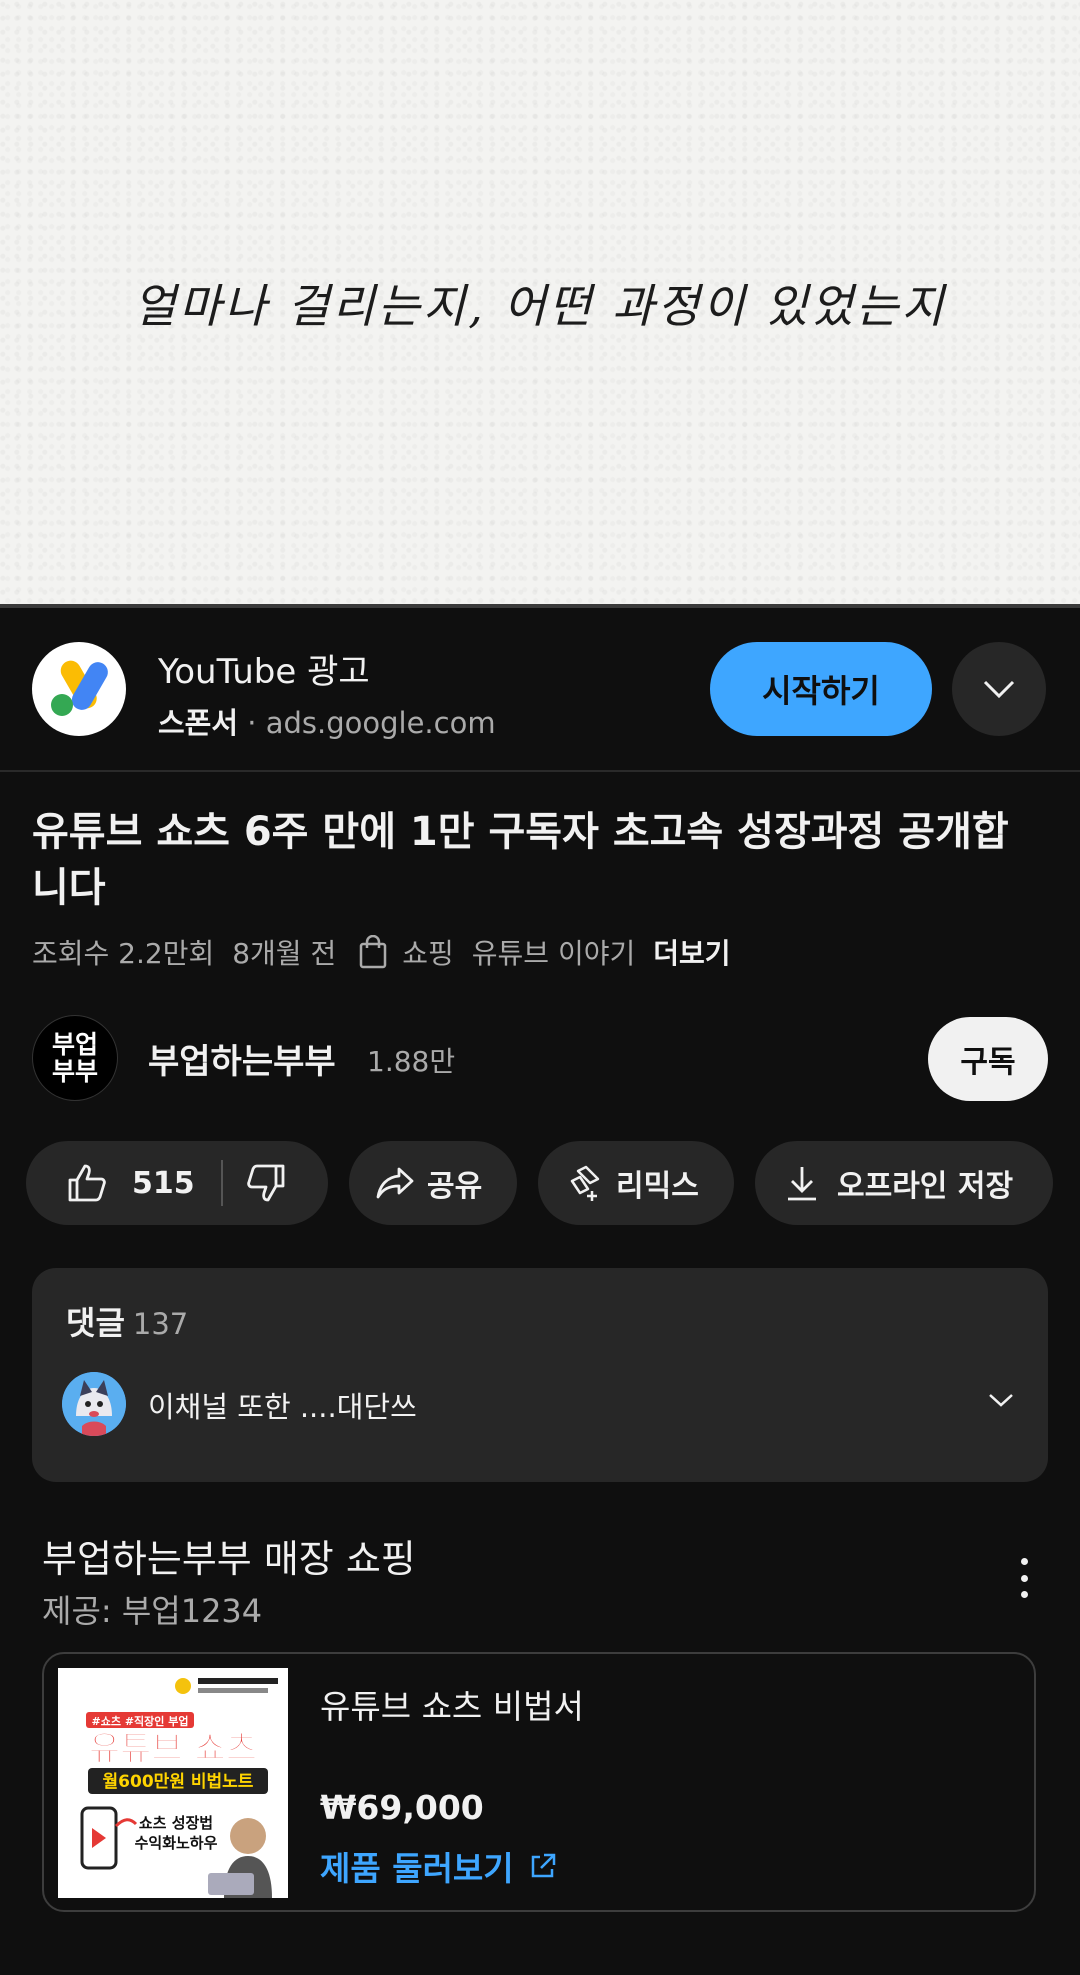 The image size is (1080, 1975). What do you see at coordinates (123, 953) in the screenshot?
I see `view-count: 조회수 2.2만회` at bounding box center [123, 953].